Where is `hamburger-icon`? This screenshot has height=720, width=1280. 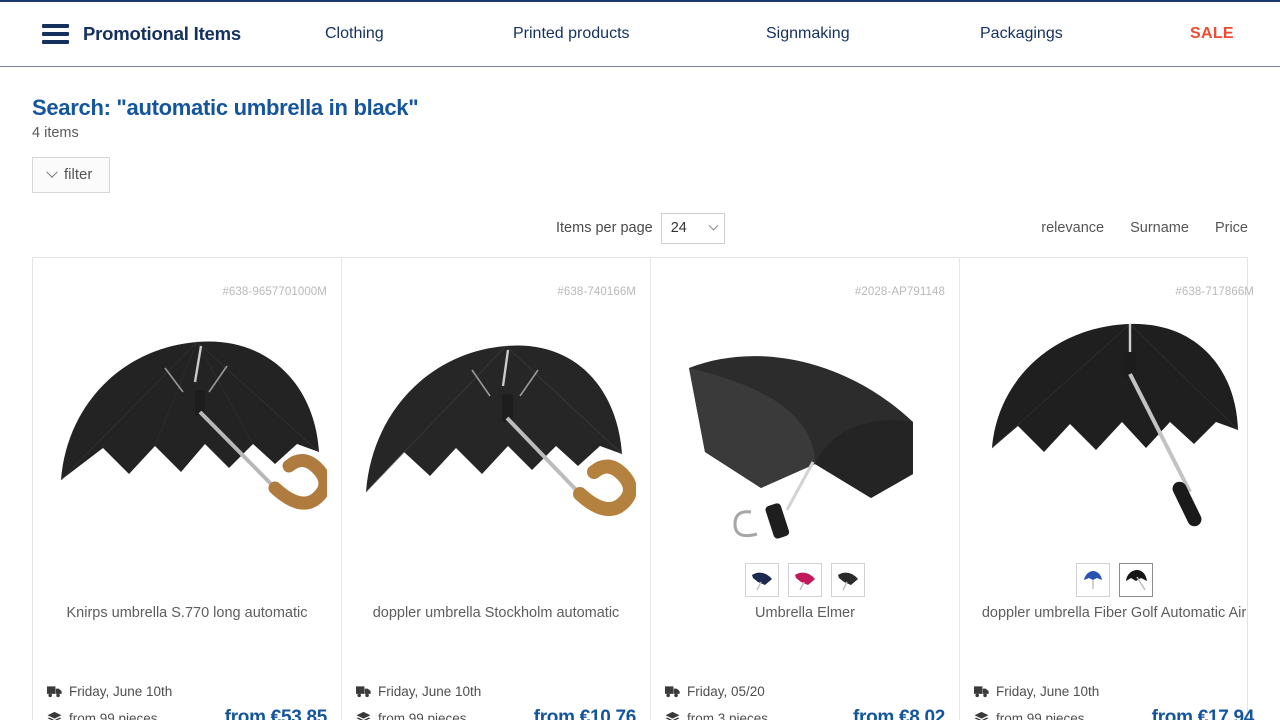
hamburger-icon is located at coordinates (55, 34).